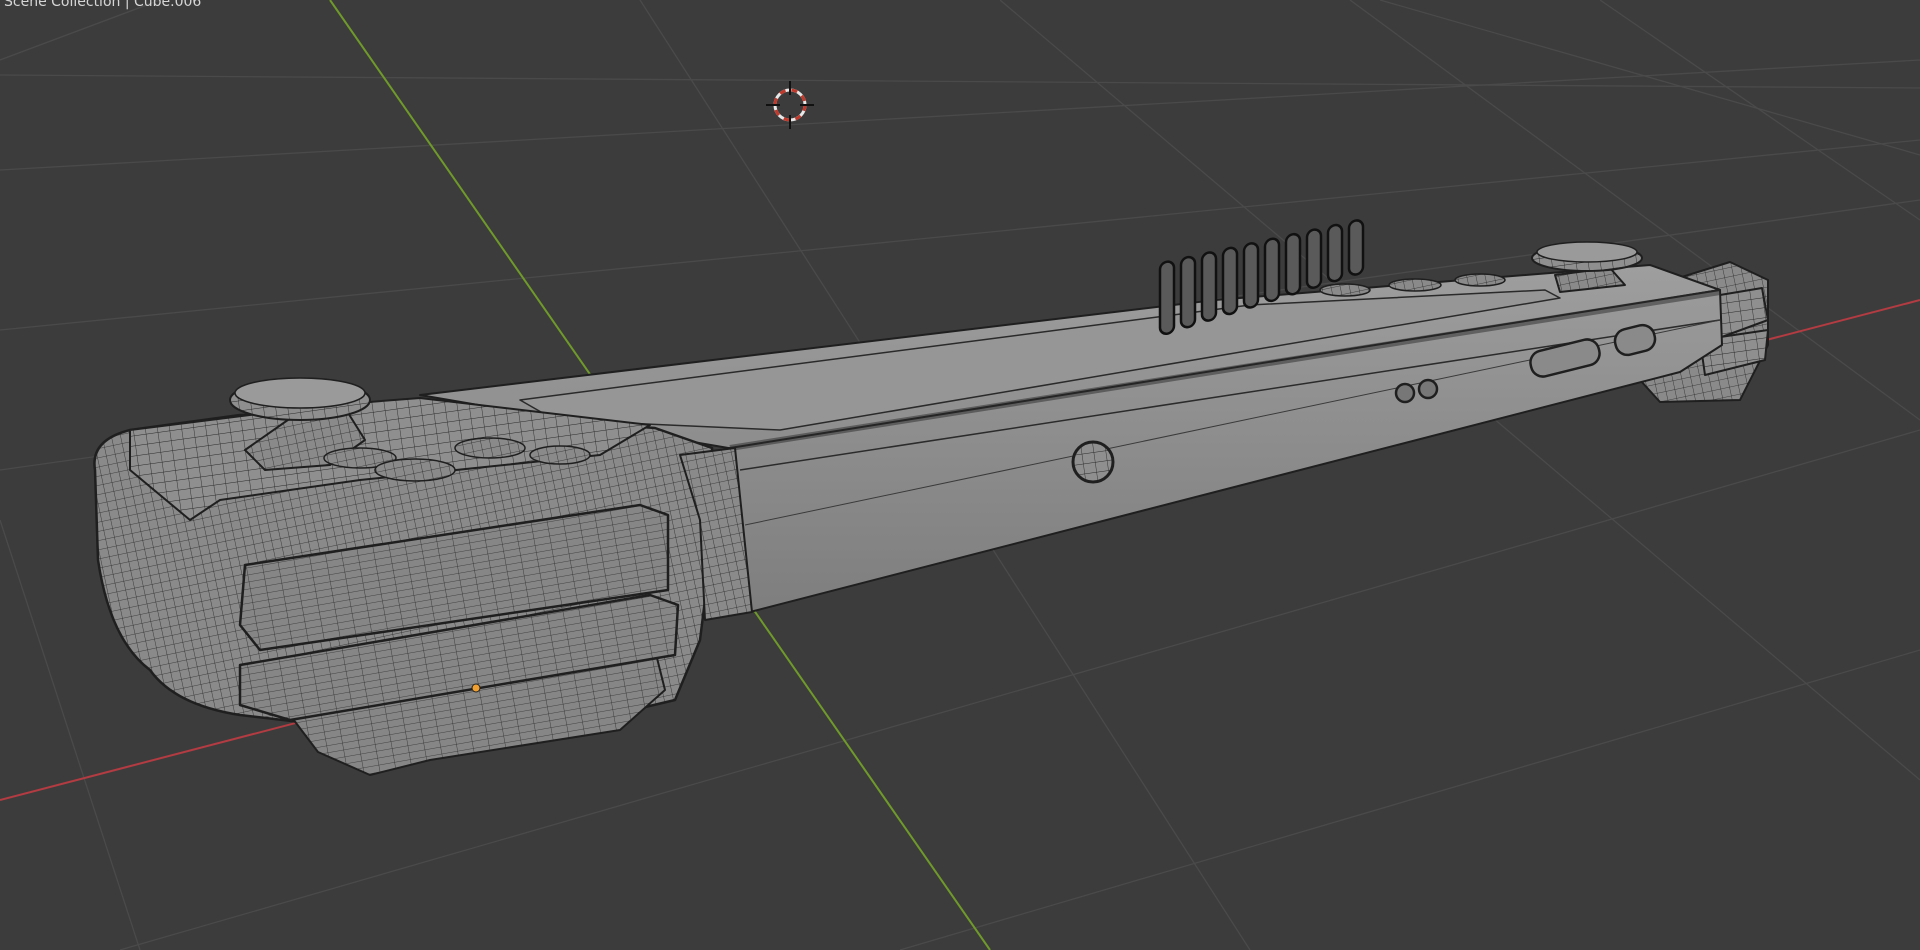 The image size is (1920, 950). What do you see at coordinates (1093, 462) in the screenshot?
I see `headphone-jack` at bounding box center [1093, 462].